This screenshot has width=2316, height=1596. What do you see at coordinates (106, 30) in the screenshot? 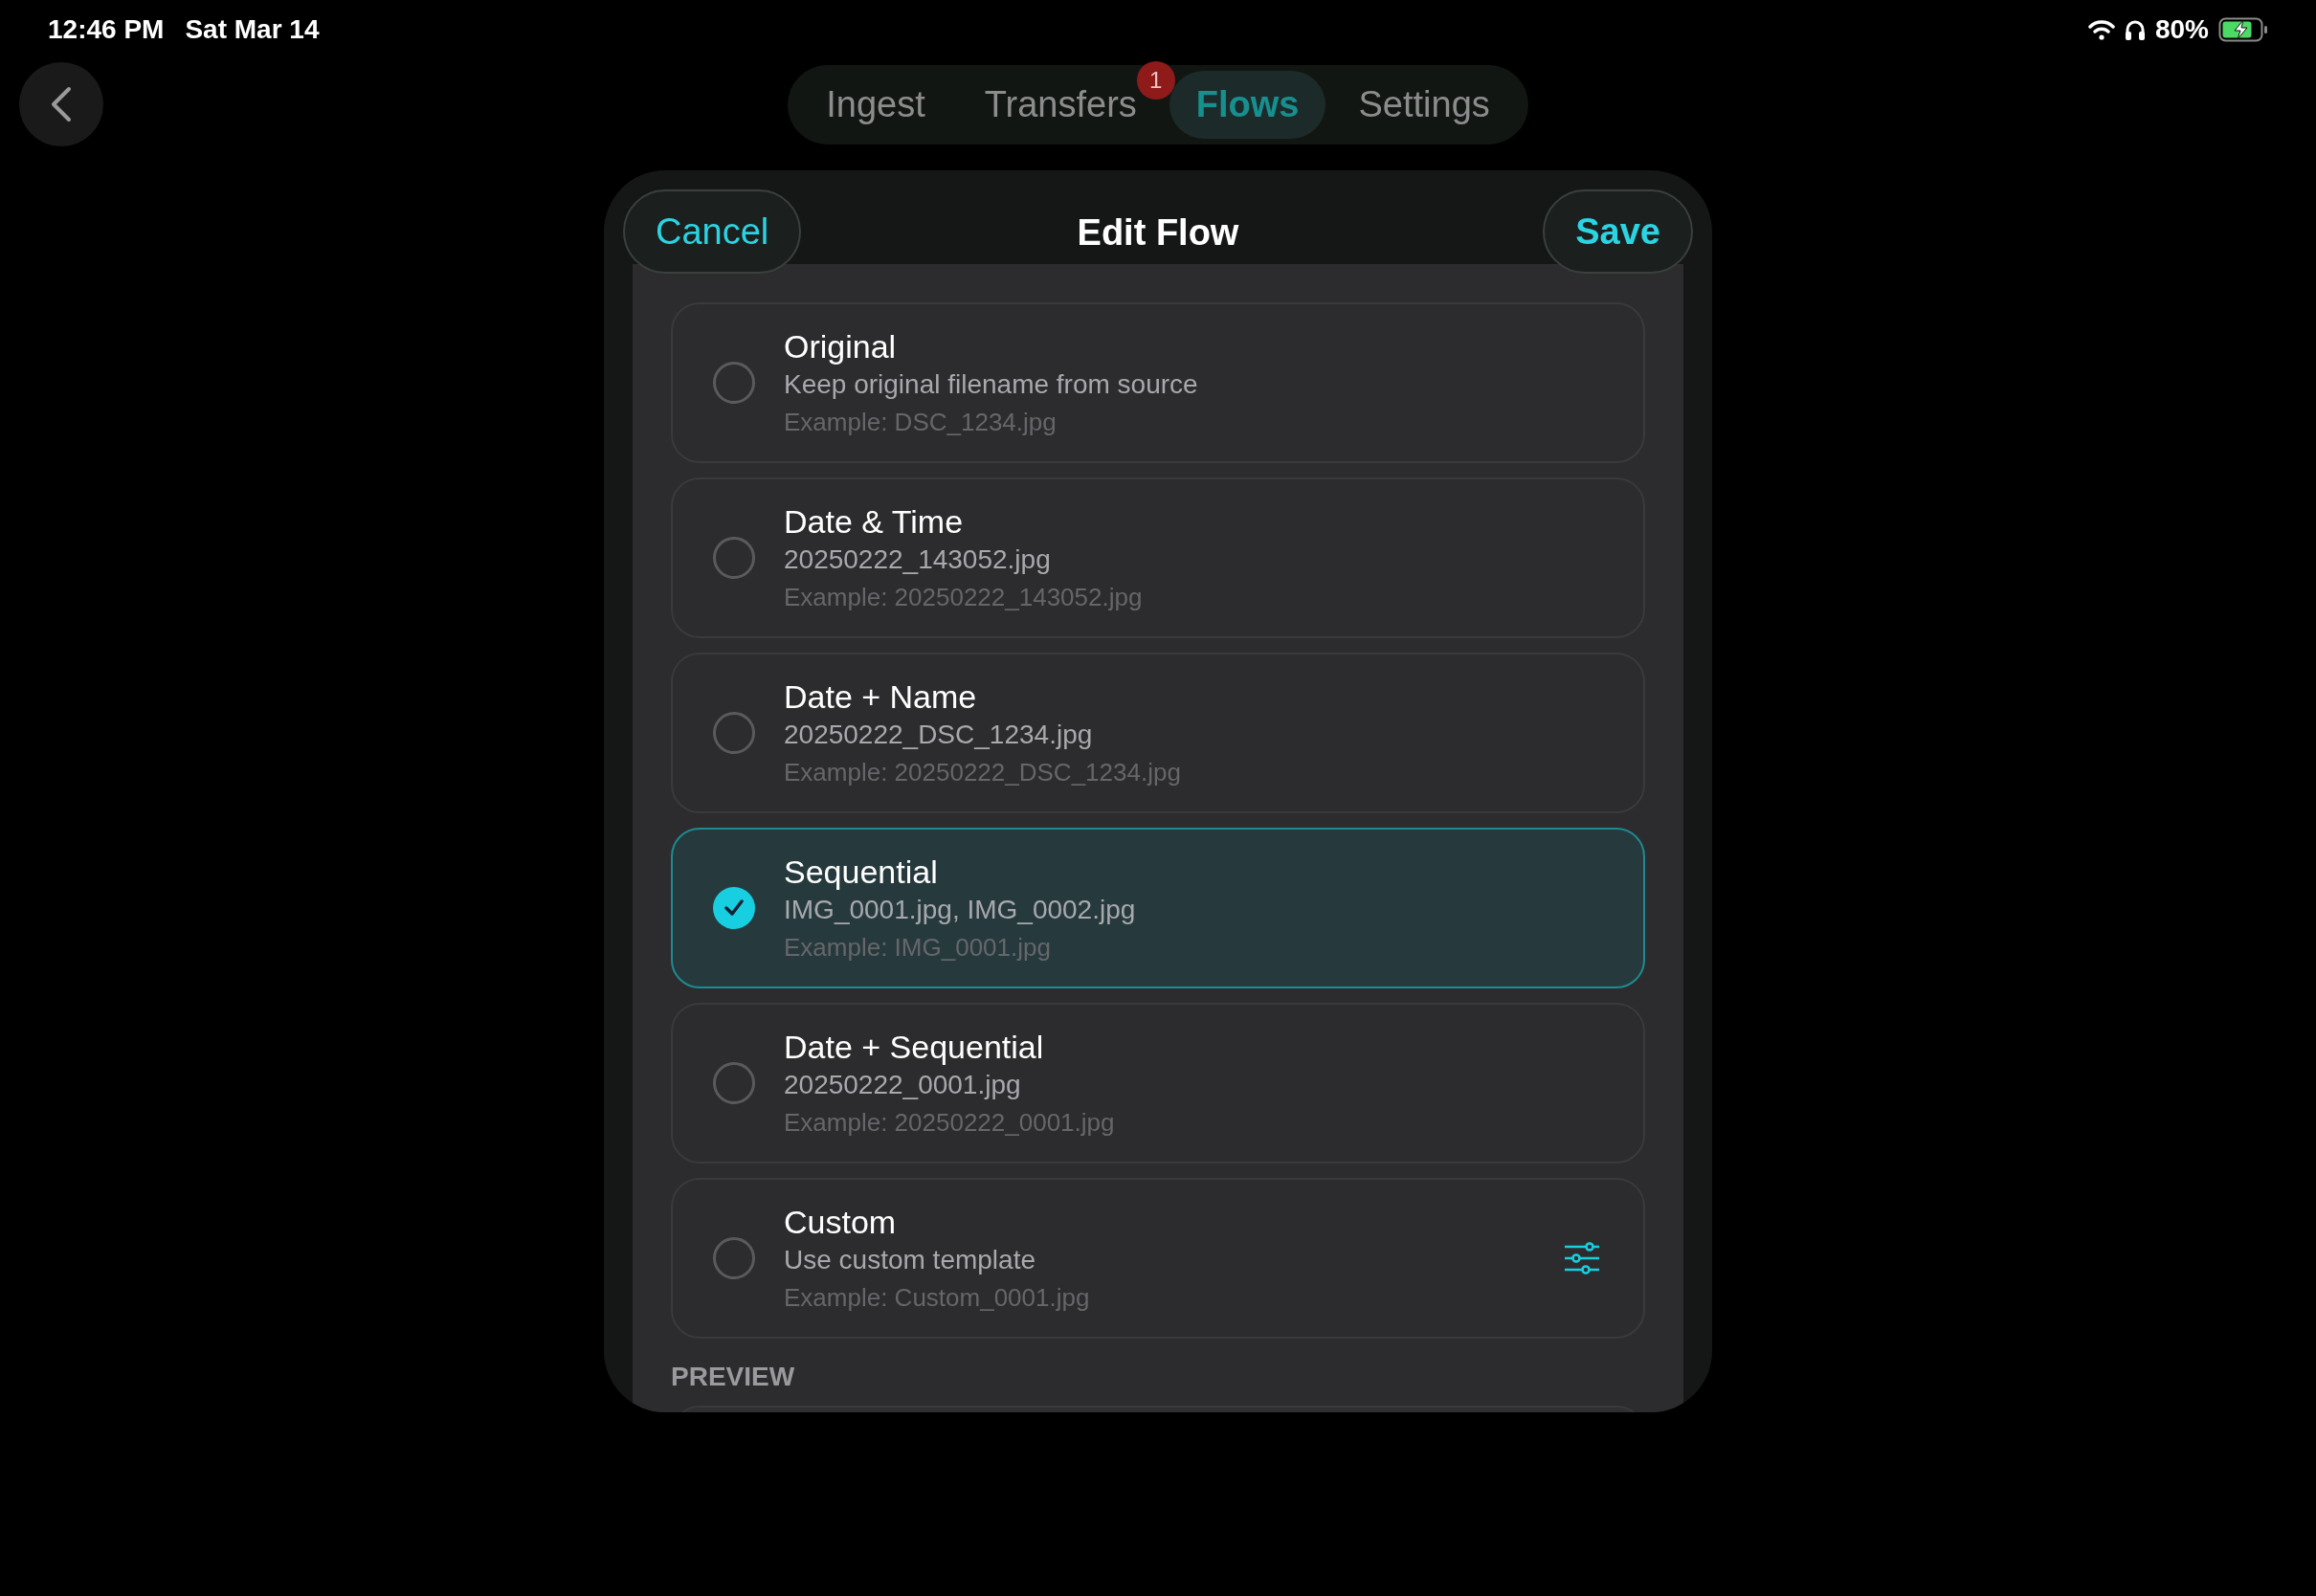
I see `status-time: 12:46 PM` at bounding box center [106, 30].